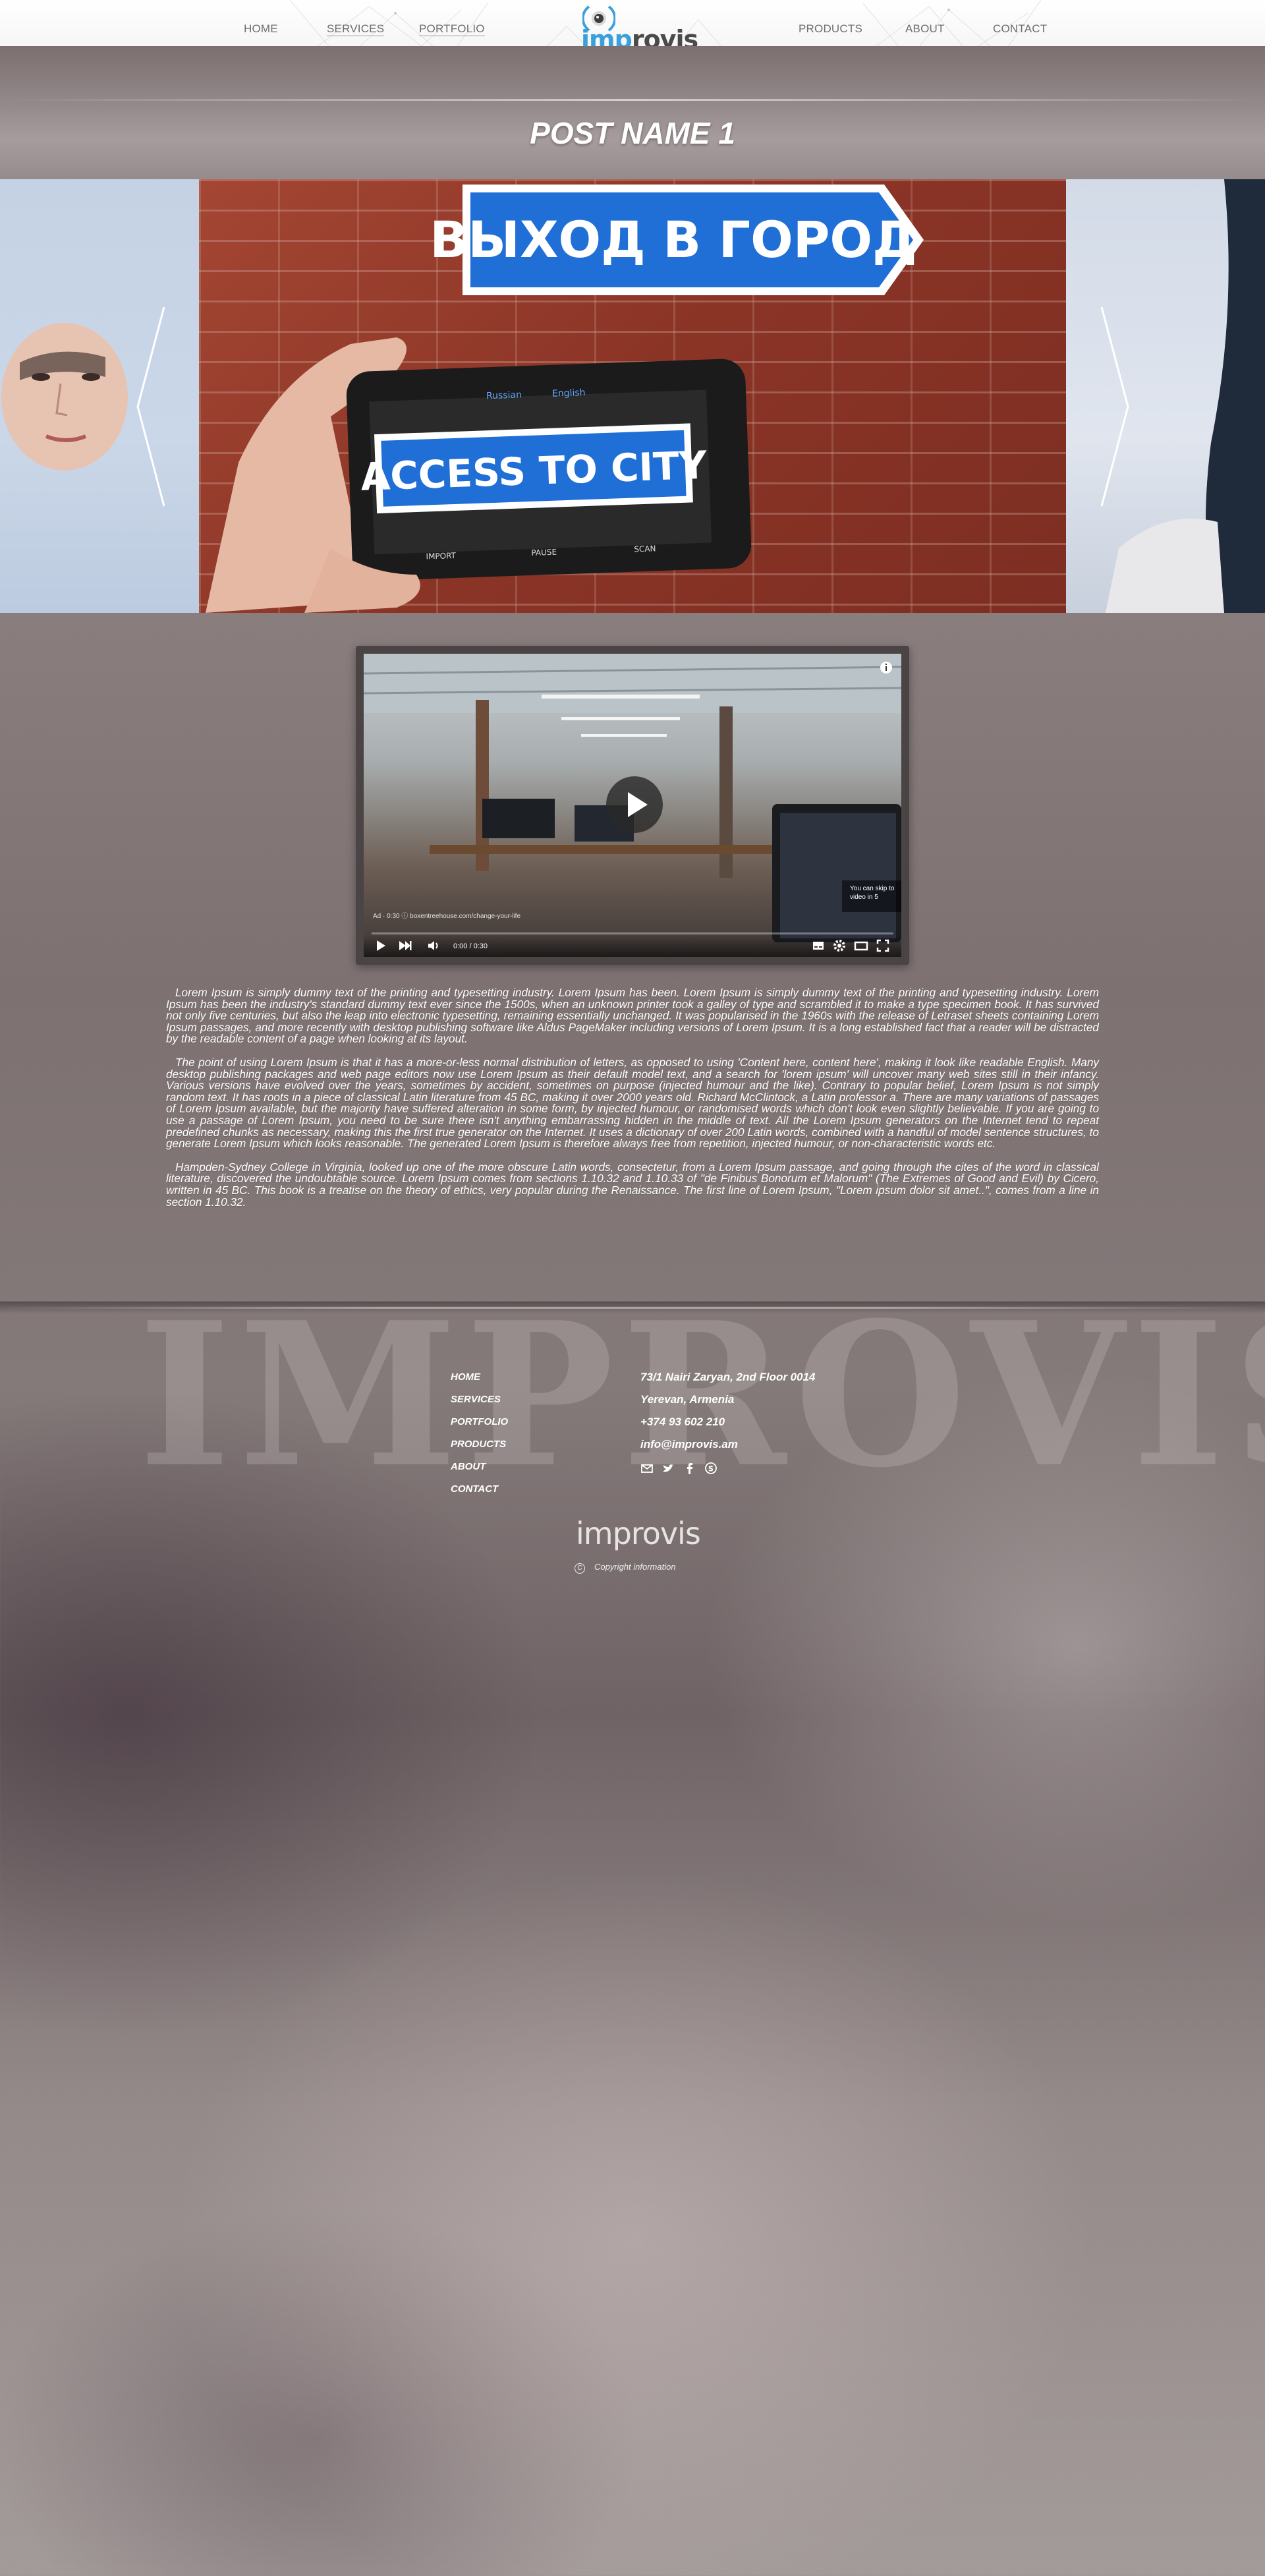  Describe the element at coordinates (1185, 396) in the screenshot. I see `woman-profile-image` at that location.